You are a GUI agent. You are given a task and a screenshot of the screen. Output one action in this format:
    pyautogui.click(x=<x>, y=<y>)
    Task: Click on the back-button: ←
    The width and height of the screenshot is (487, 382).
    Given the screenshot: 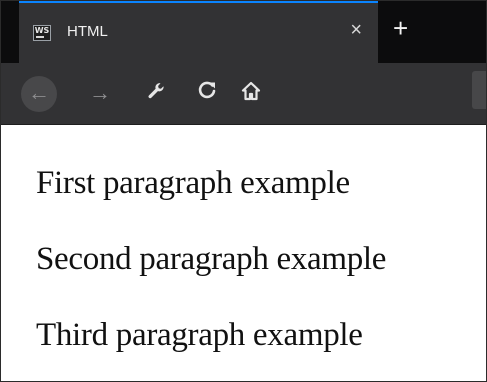 What is the action you would take?
    pyautogui.click(x=39, y=94)
    